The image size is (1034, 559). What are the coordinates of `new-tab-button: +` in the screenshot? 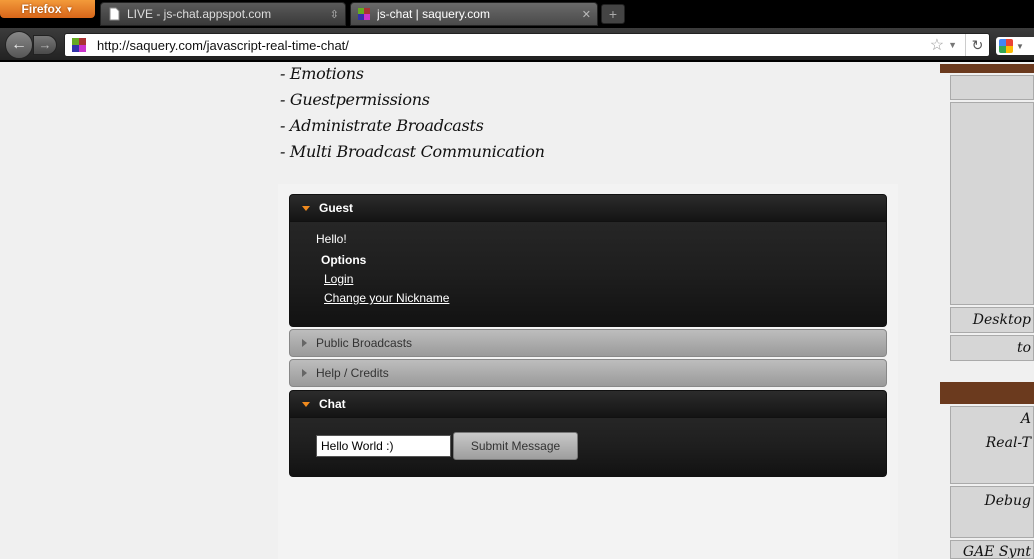 It's located at (613, 14).